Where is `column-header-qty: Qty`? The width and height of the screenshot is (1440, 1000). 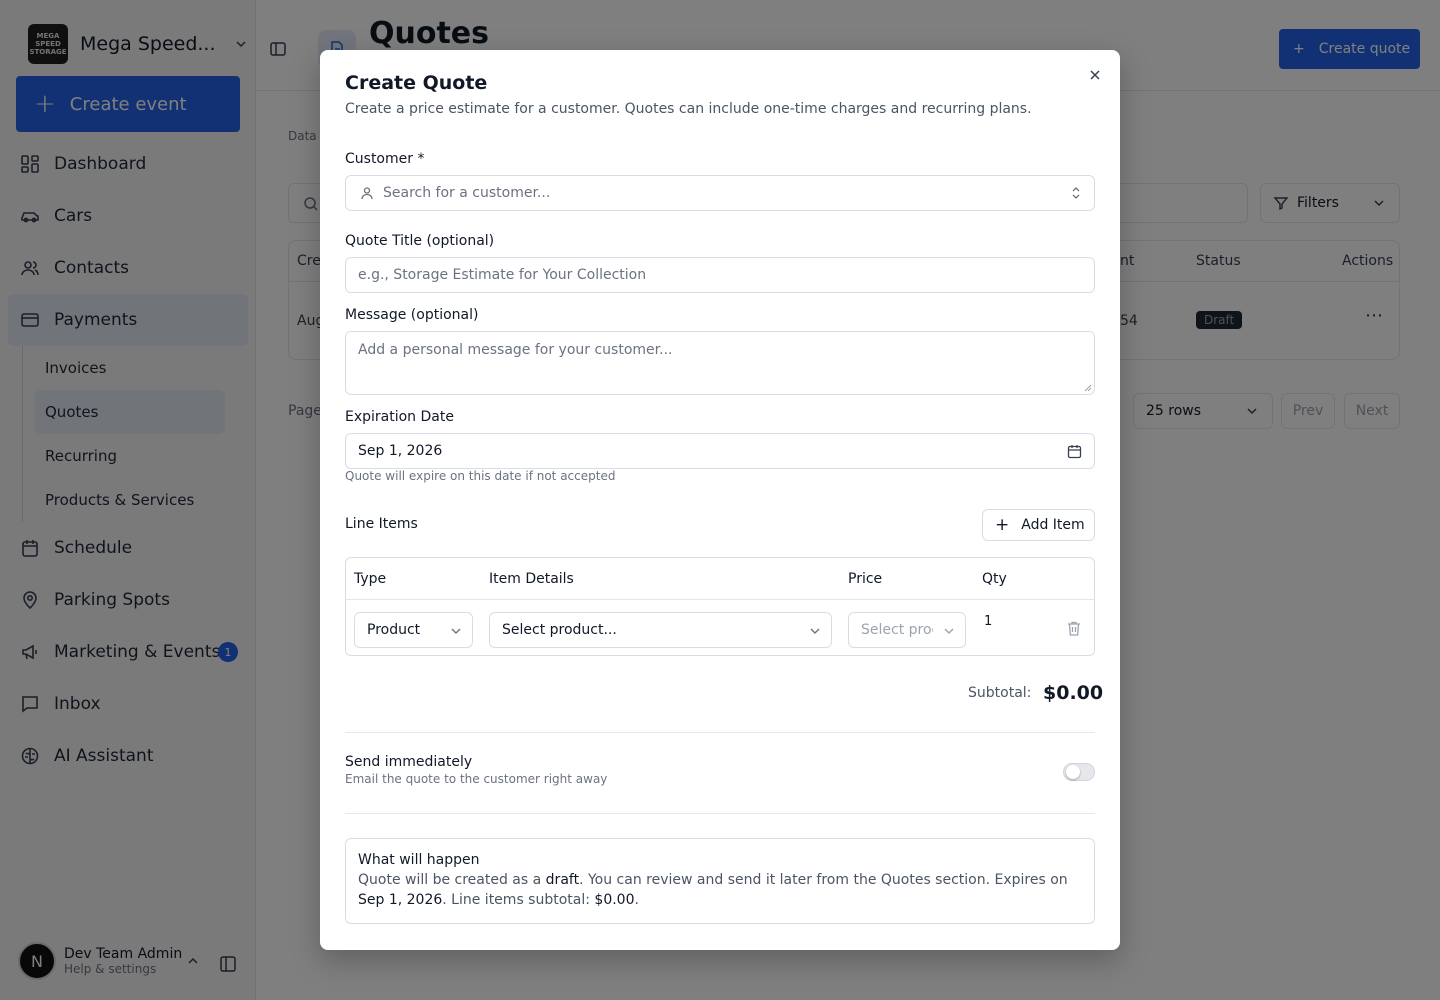 column-header-qty: Qty is located at coordinates (994, 579).